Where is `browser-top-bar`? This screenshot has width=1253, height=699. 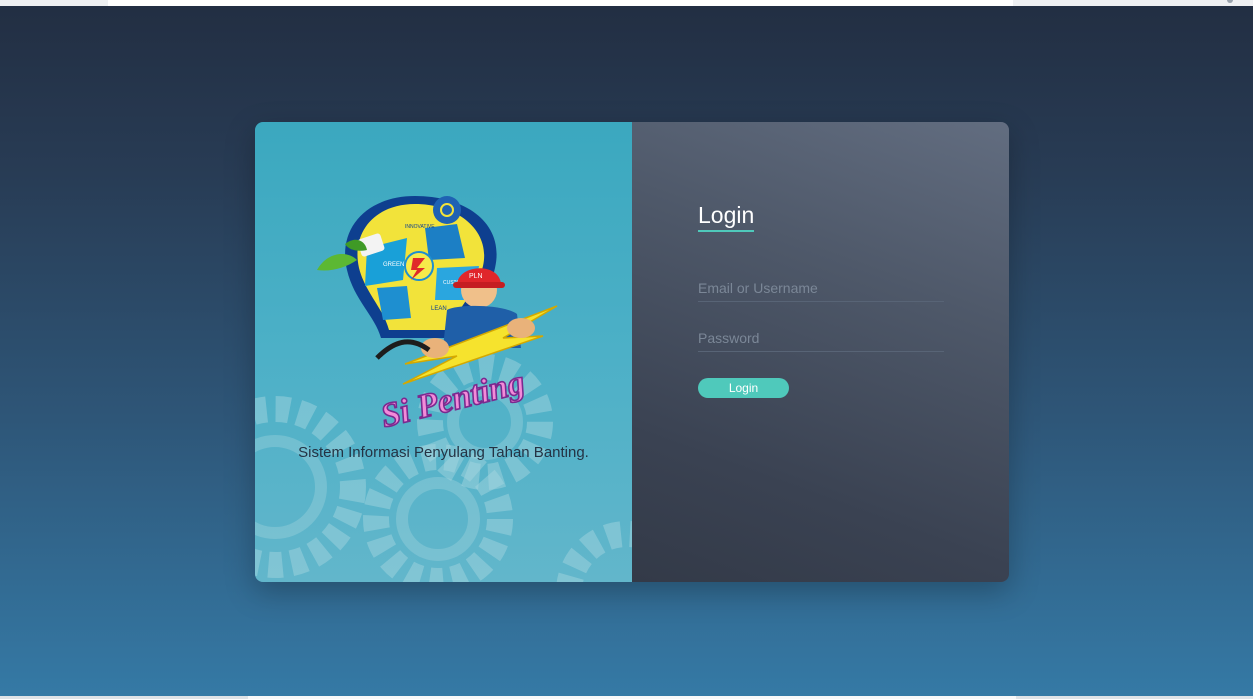 browser-top-bar is located at coordinates (626, 3).